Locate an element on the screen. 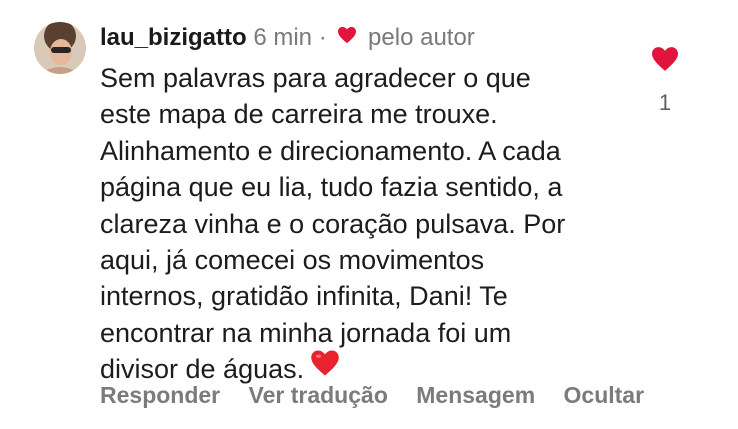 This screenshot has height=429, width=738. comment-line: aqui, já comecei os movimentos is located at coordinates (292, 260).